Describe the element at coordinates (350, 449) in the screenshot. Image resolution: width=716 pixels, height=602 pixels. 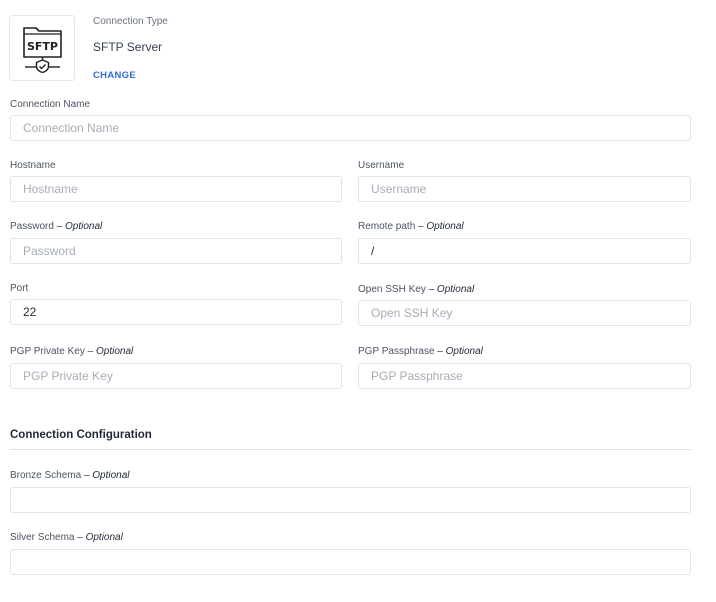
I see `section-divider` at that location.